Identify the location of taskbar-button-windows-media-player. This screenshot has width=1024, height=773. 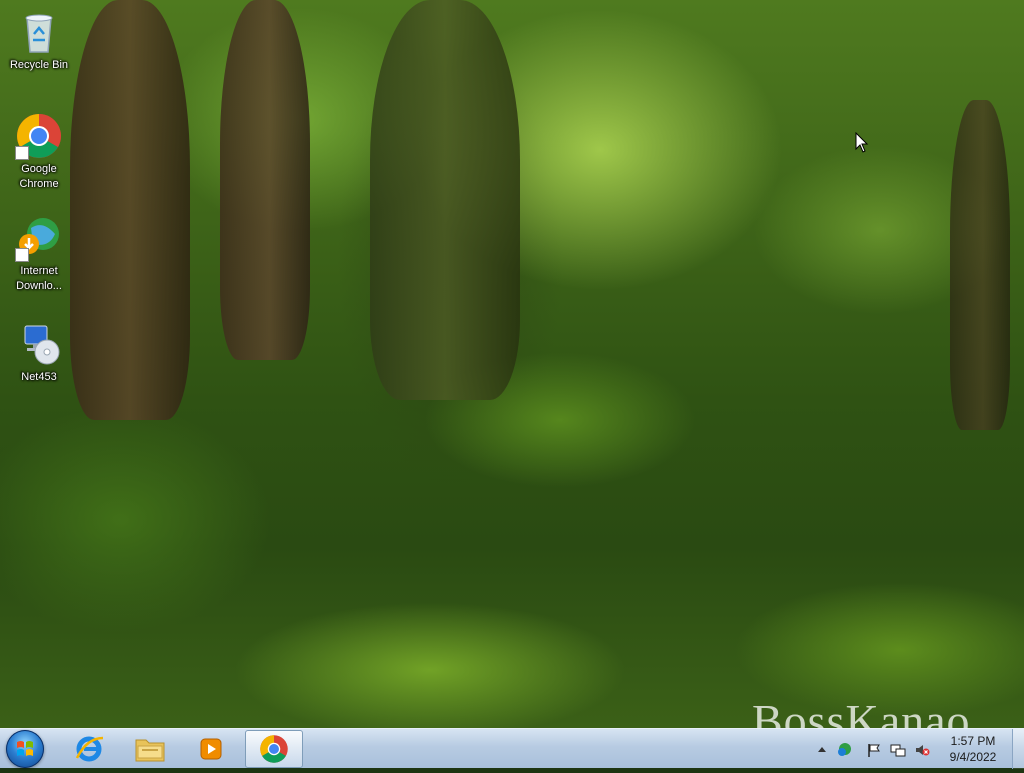
(211, 749).